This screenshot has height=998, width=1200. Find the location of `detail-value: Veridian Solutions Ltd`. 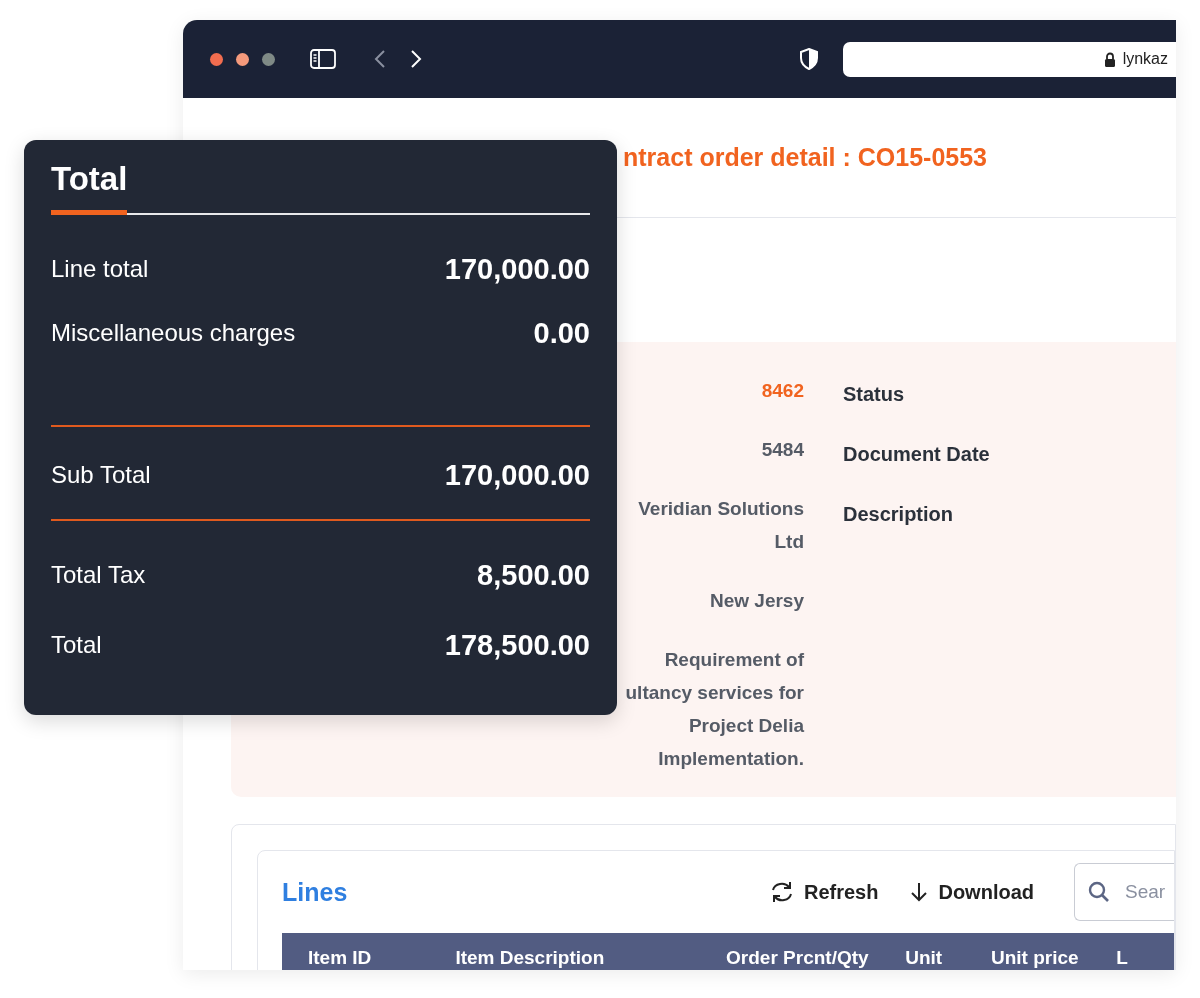

detail-value: Veridian Solutions Ltd is located at coordinates (720, 525).